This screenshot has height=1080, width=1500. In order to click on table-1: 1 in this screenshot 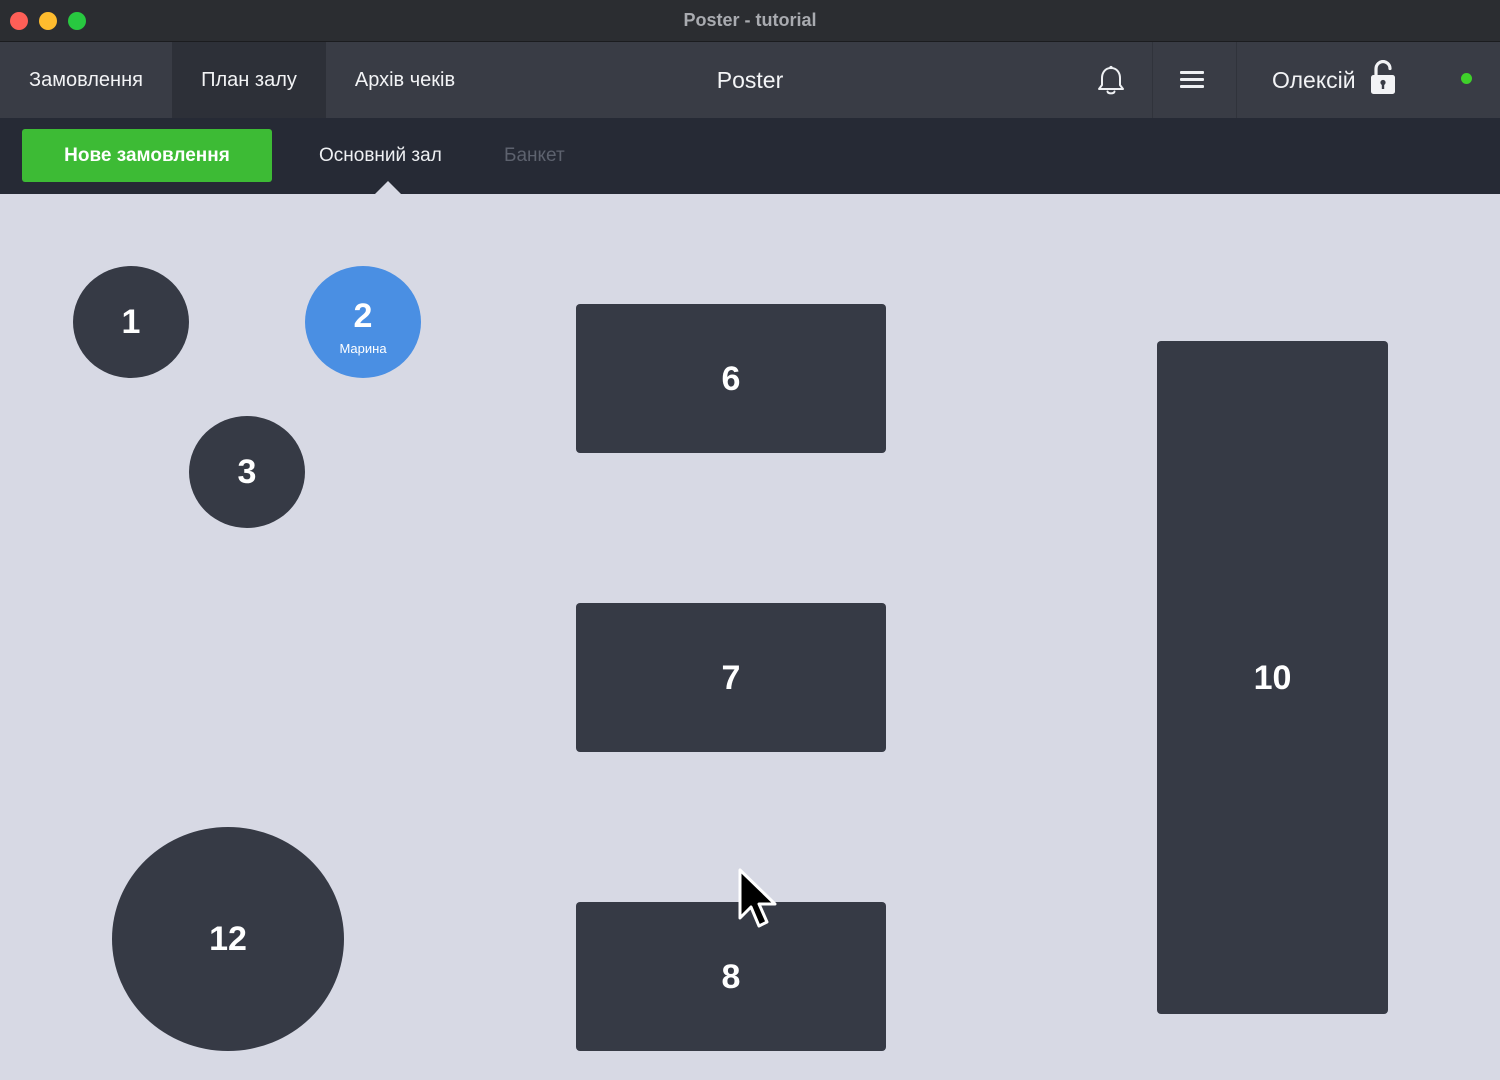, I will do `click(131, 322)`.